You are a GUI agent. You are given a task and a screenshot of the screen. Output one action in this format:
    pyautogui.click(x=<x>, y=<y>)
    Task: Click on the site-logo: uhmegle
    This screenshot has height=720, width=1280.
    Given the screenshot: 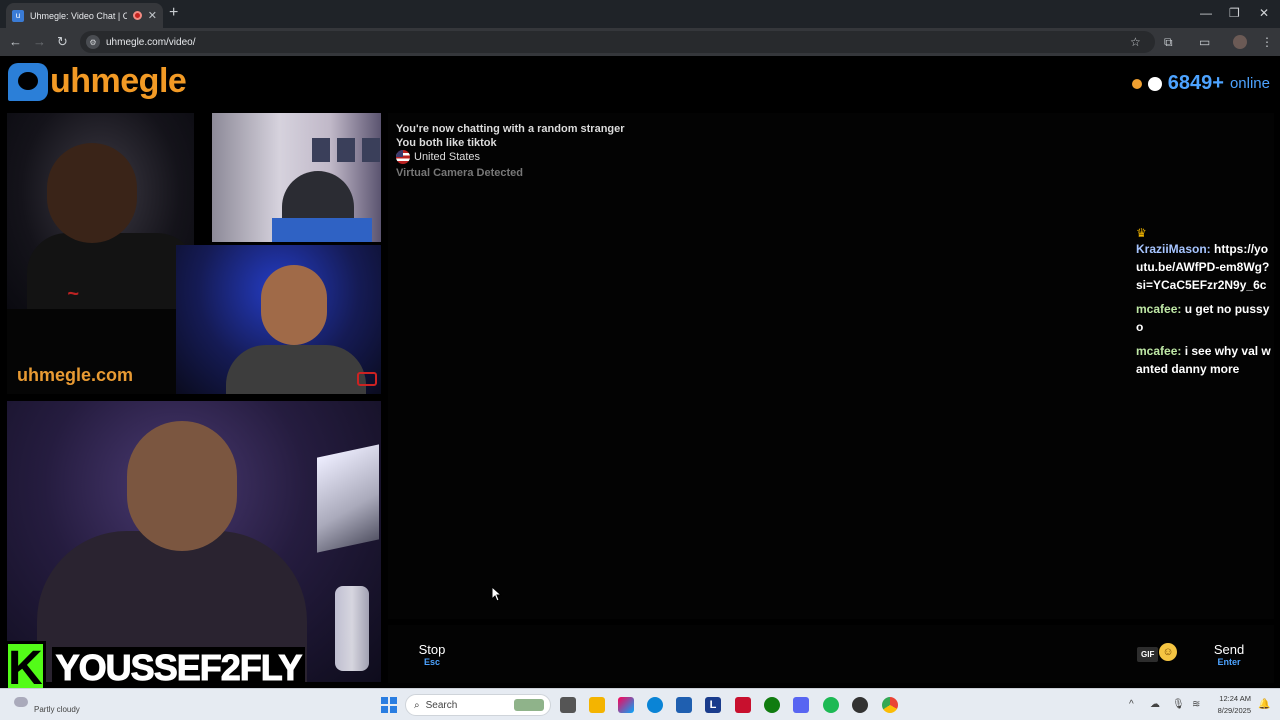 What is the action you would take?
    pyautogui.click(x=97, y=81)
    